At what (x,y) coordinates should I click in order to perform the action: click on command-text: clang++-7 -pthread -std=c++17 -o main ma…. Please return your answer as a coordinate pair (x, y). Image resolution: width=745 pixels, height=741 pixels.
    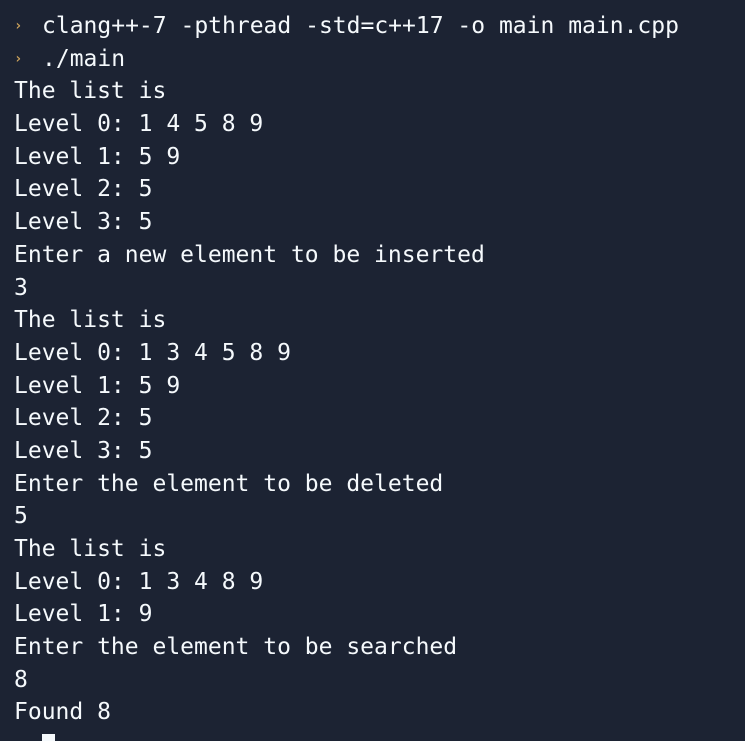
    Looking at the image, I should click on (360, 26).